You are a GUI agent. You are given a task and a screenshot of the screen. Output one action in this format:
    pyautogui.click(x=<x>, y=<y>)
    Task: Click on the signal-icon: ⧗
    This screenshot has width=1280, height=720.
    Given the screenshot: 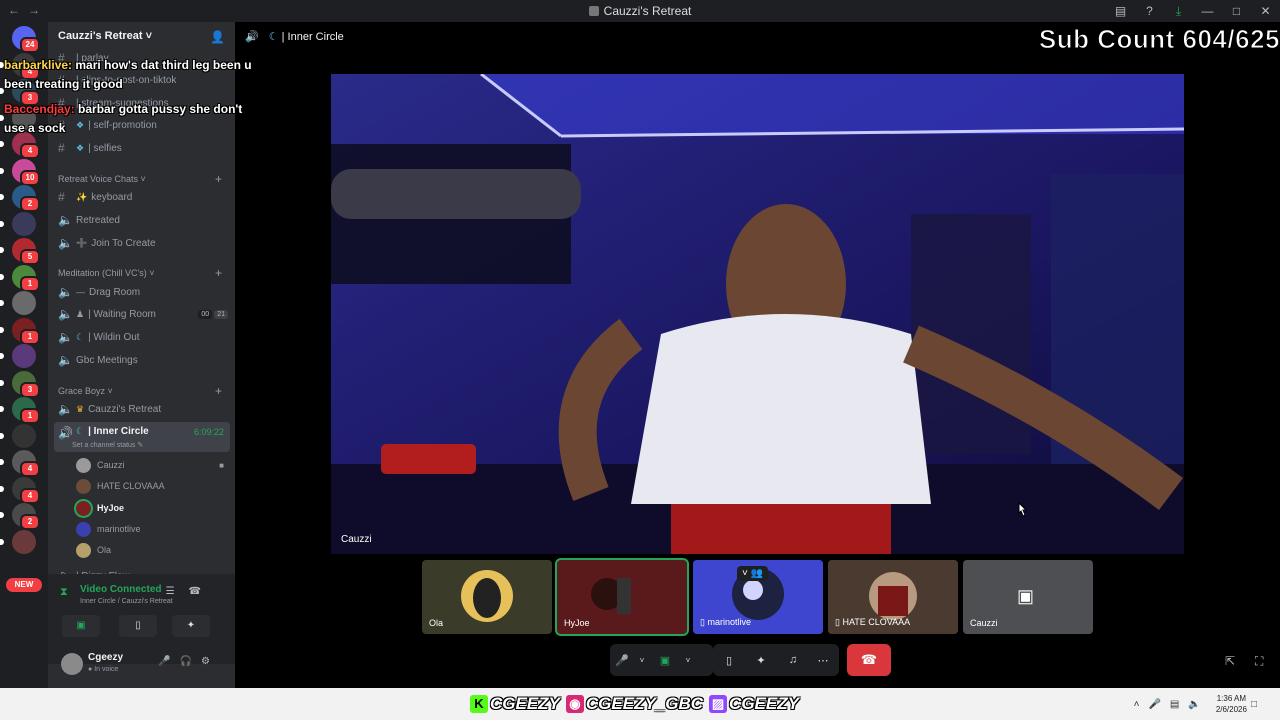 What is the action you would take?
    pyautogui.click(x=64, y=592)
    